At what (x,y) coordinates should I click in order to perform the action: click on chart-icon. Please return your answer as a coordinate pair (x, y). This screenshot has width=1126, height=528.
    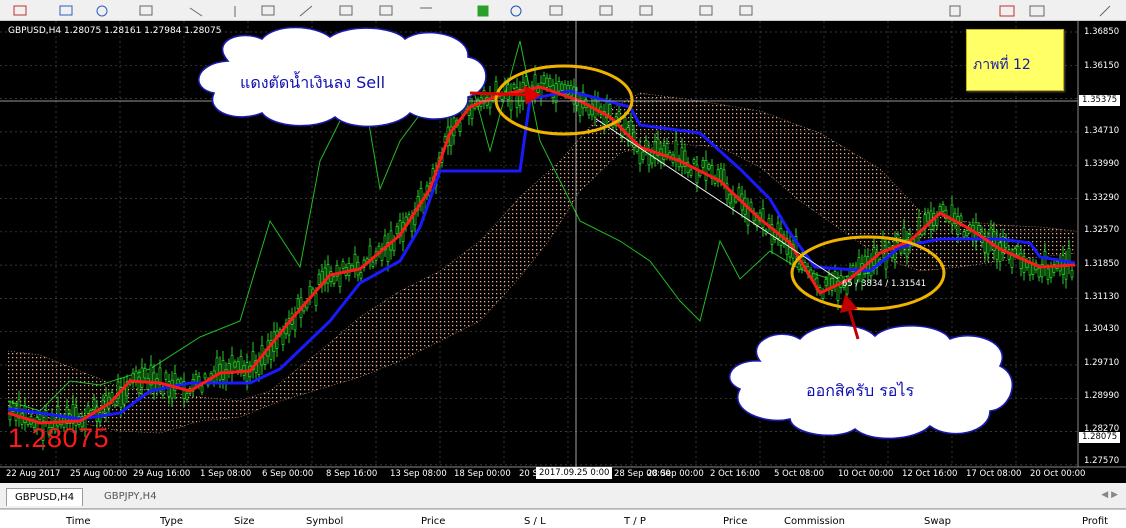
    Looking at the image, I should click on (66, 10).